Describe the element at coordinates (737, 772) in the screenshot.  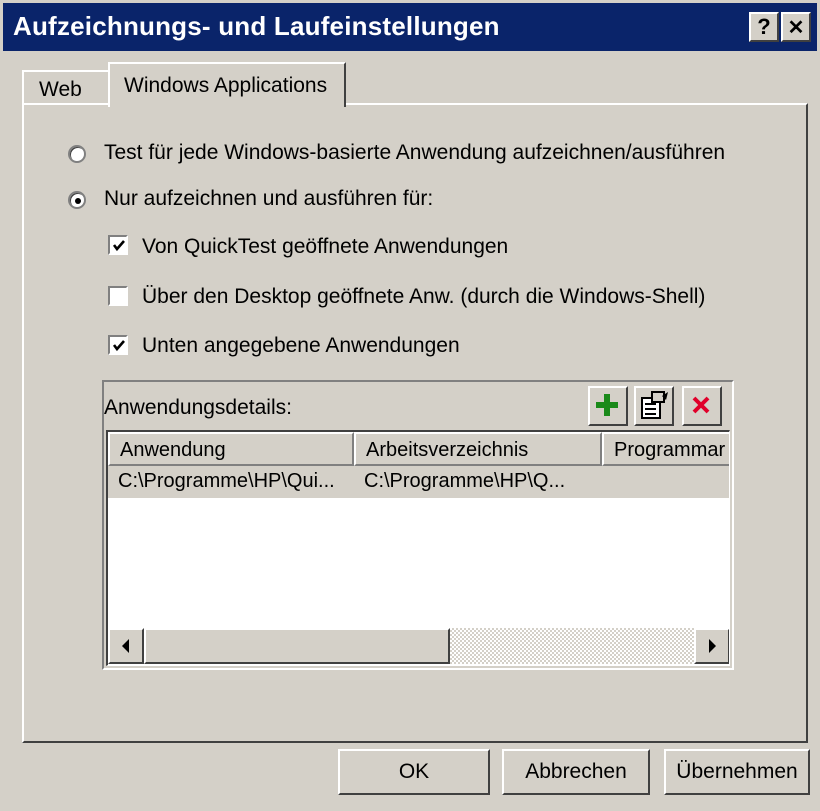
I see `apply-button: Übernehmen` at that location.